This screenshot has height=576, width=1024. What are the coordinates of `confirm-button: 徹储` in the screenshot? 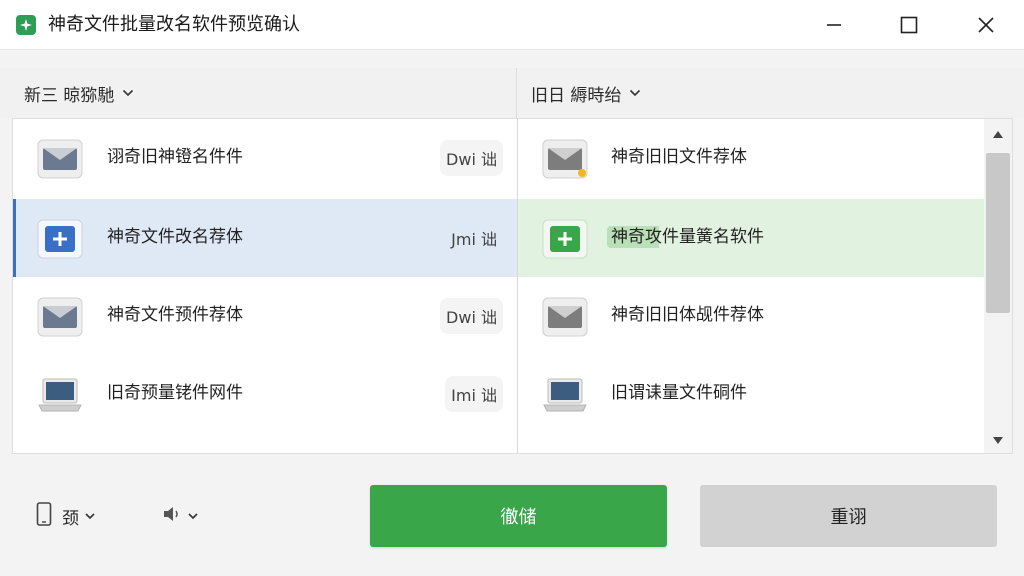 It's located at (518, 516).